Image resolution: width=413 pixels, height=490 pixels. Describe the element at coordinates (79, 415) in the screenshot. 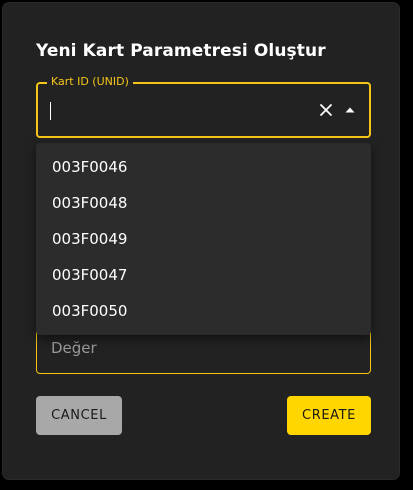

I see `cancel-button: CANCEL` at that location.